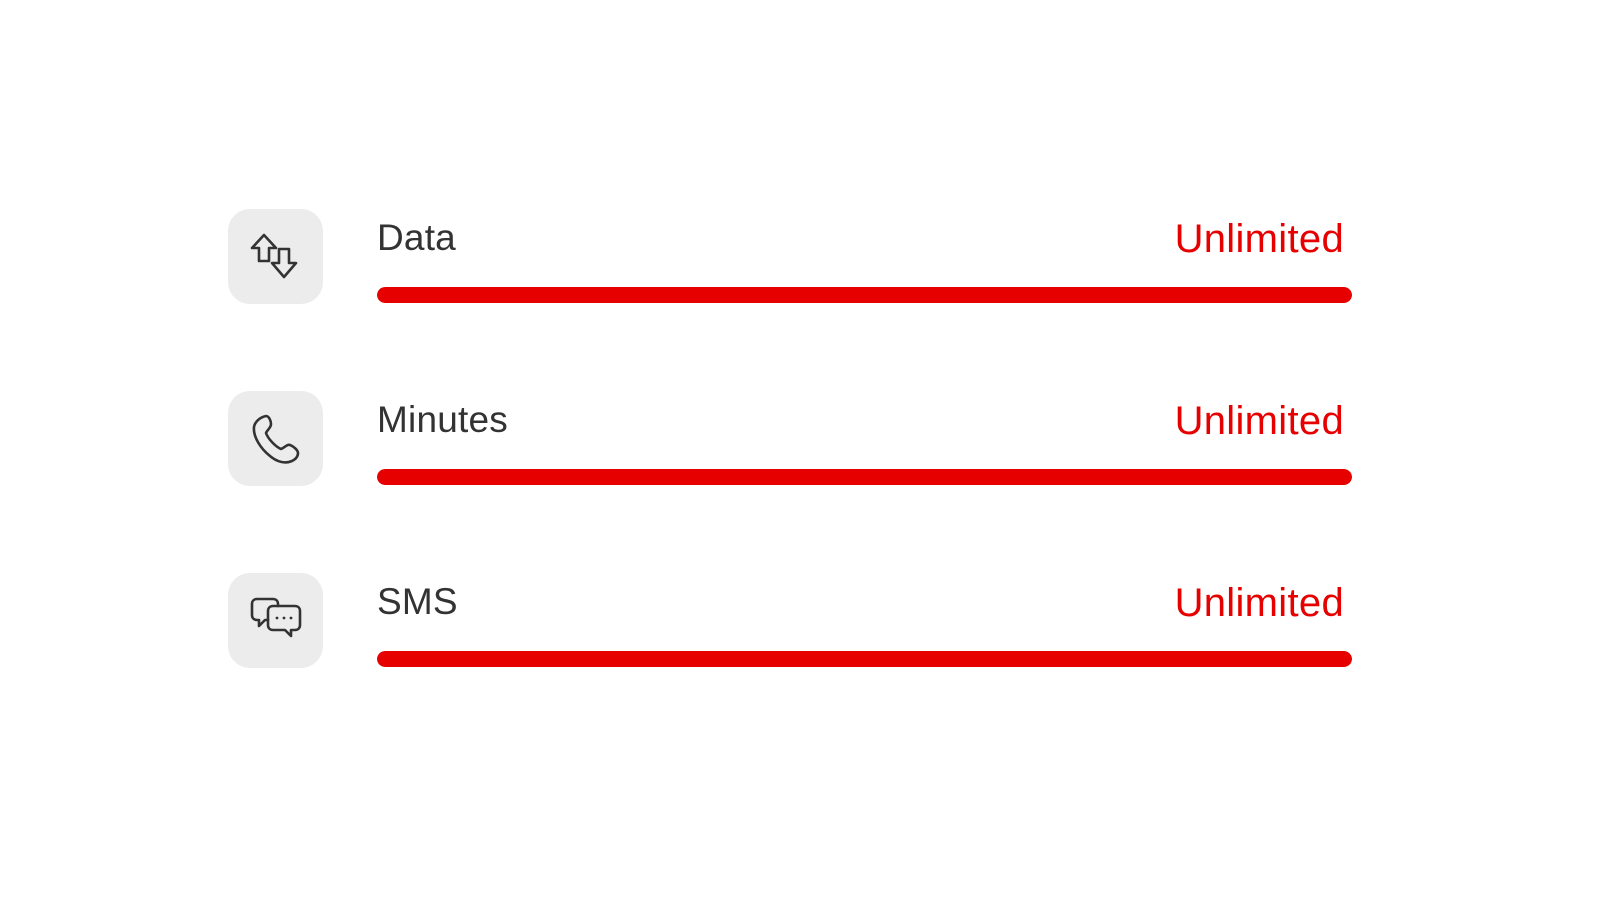  Describe the element at coordinates (275, 256) in the screenshot. I see `data-transfer-icon` at that location.